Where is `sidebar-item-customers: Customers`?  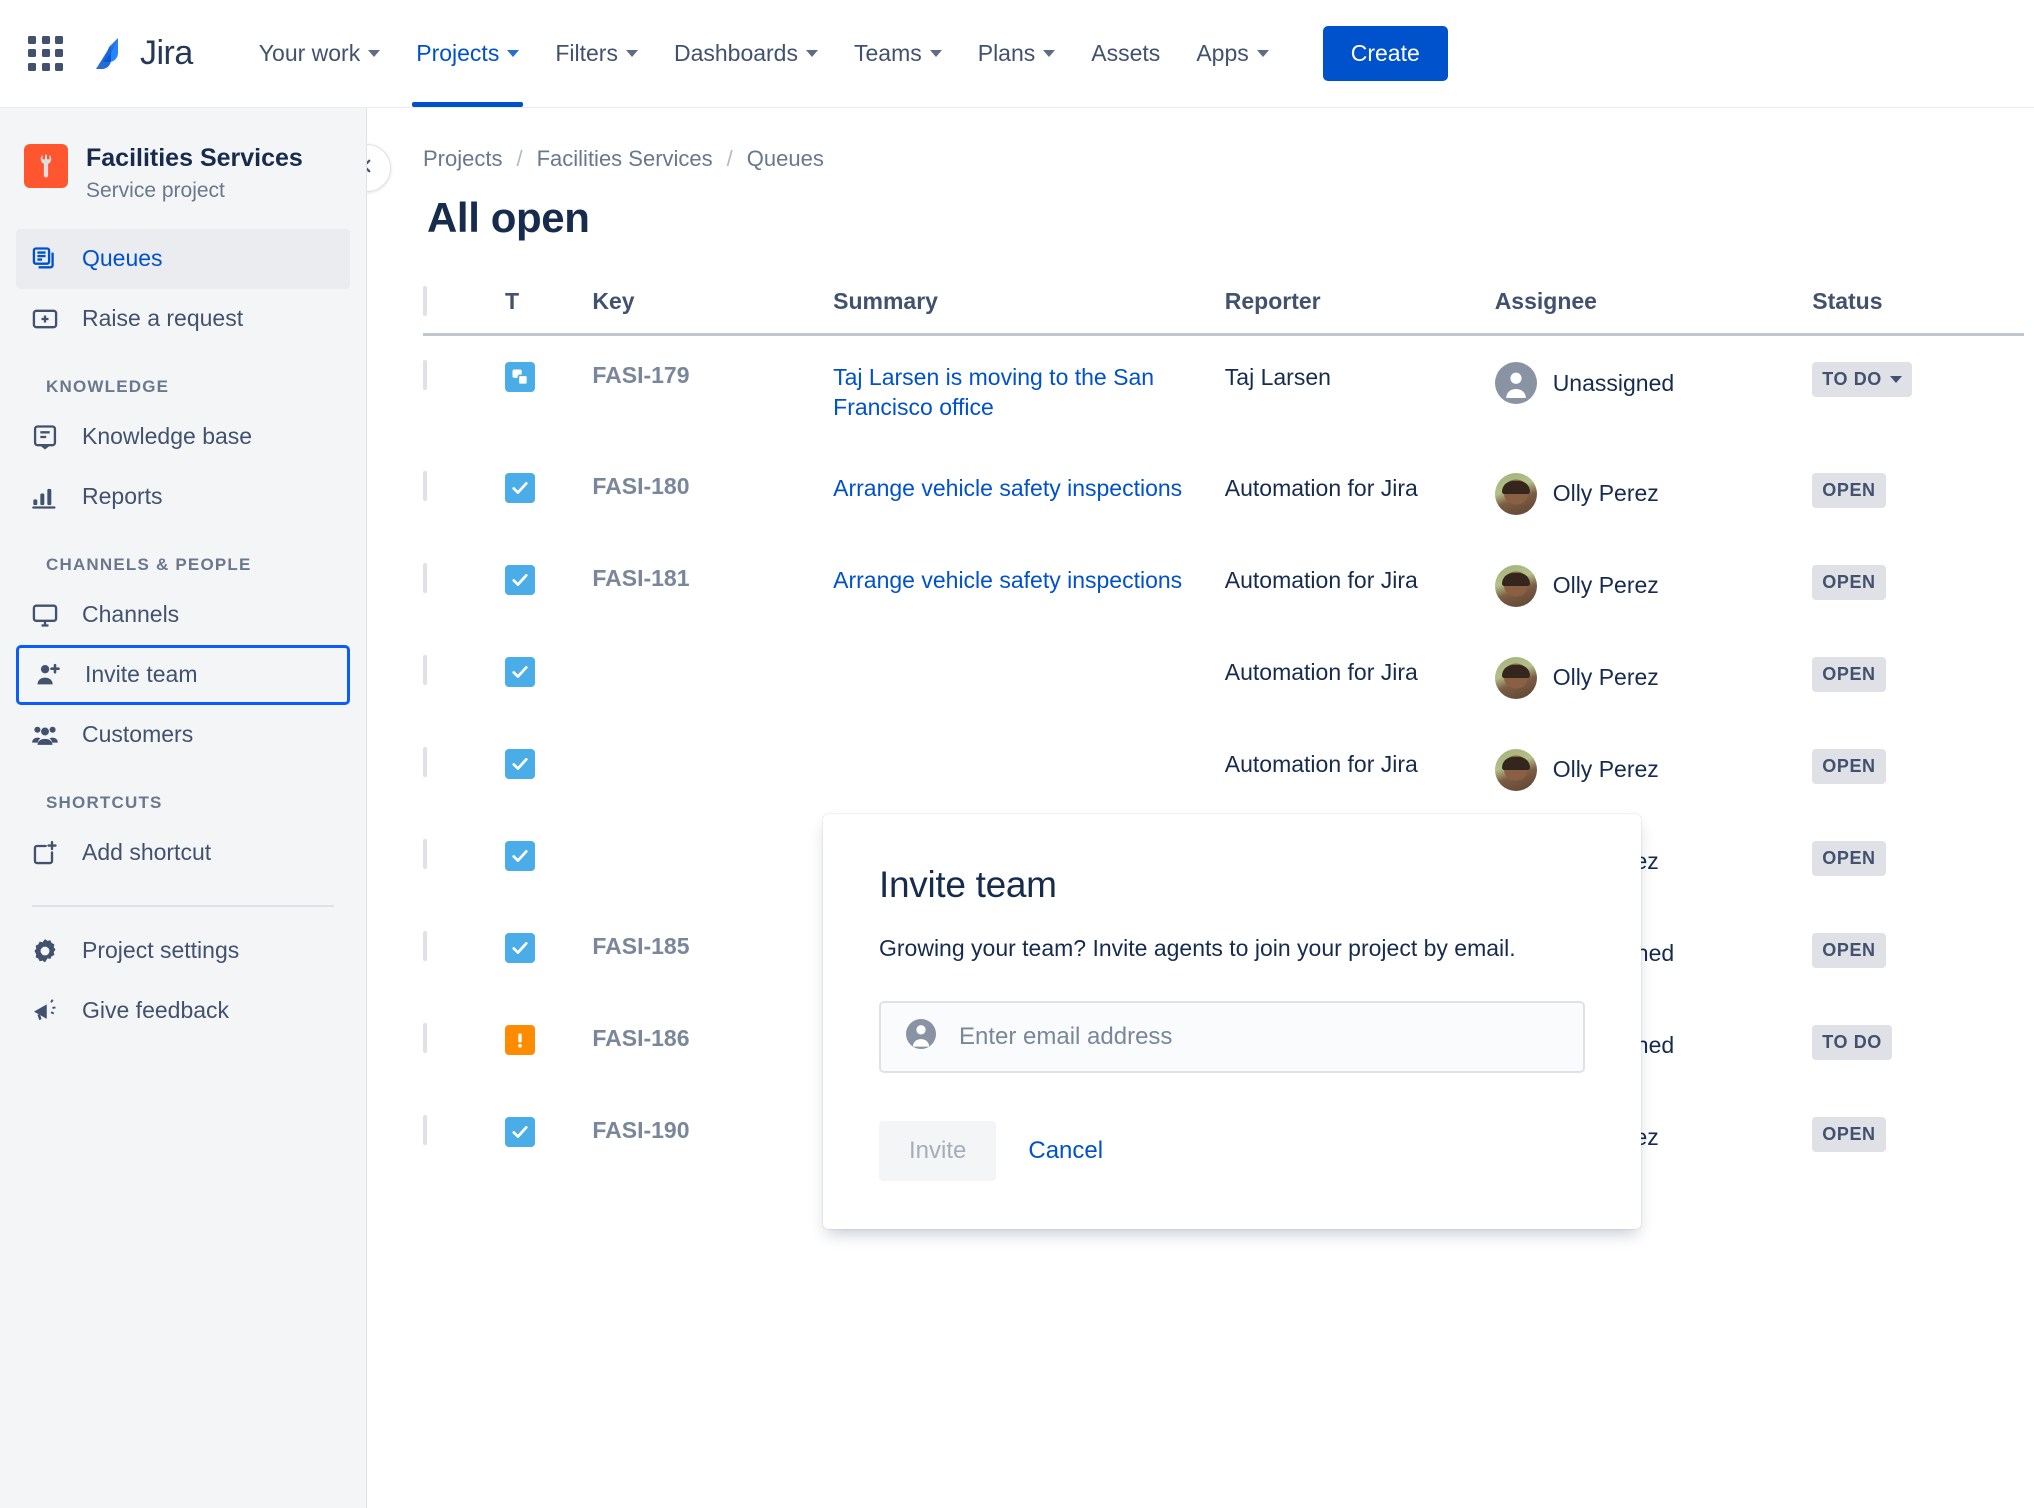 sidebar-item-customers: Customers is located at coordinates (183, 735).